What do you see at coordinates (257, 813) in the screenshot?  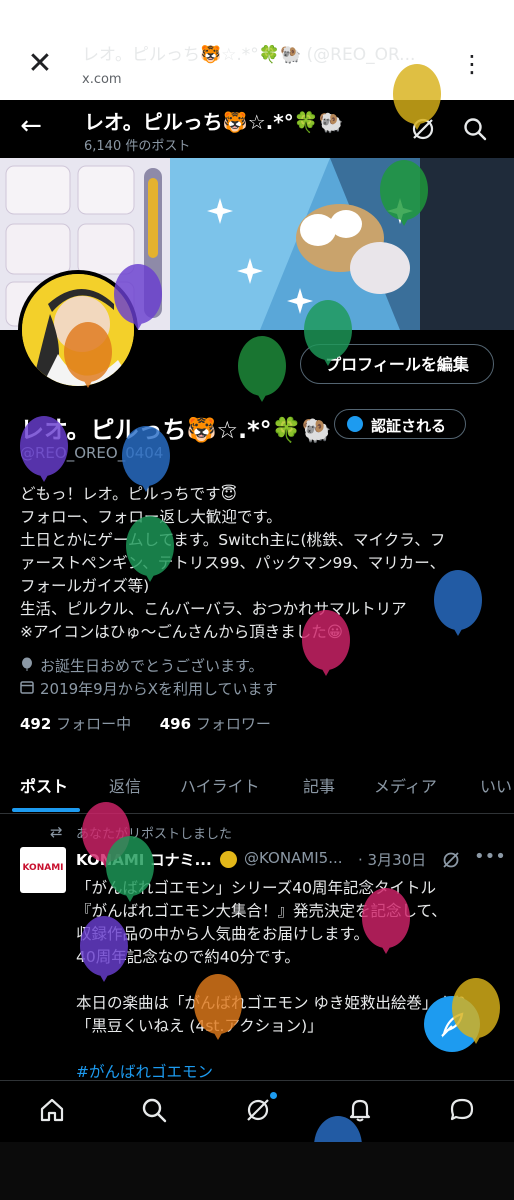 I see `tab-divider` at bounding box center [257, 813].